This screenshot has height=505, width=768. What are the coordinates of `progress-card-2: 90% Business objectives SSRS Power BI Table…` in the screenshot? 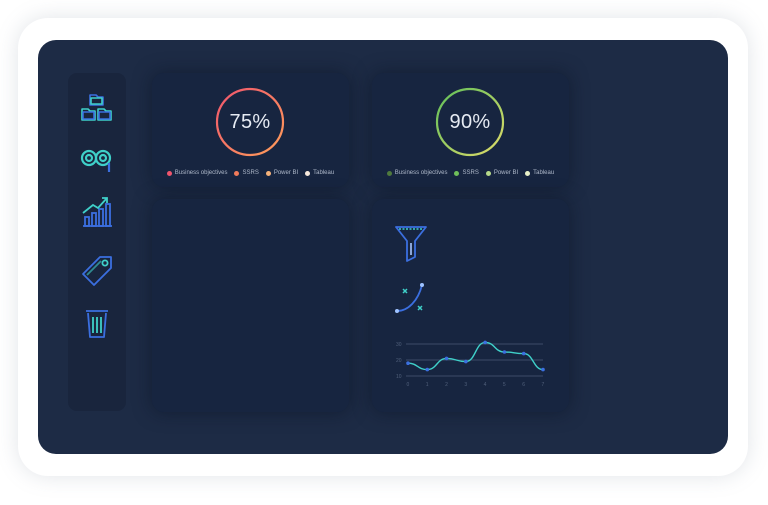 It's located at (470, 130).